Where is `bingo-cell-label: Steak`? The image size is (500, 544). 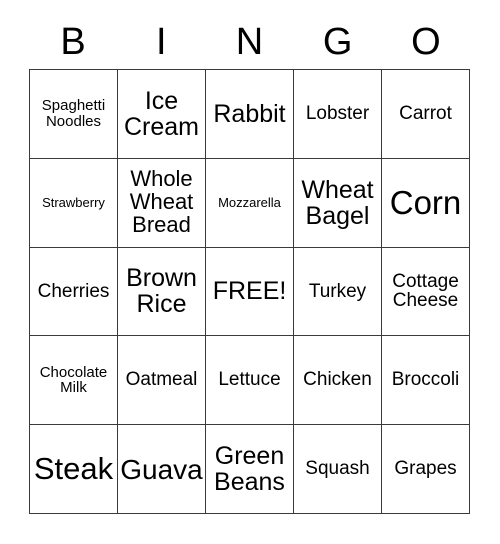
bingo-cell-label: Steak is located at coordinates (73, 468).